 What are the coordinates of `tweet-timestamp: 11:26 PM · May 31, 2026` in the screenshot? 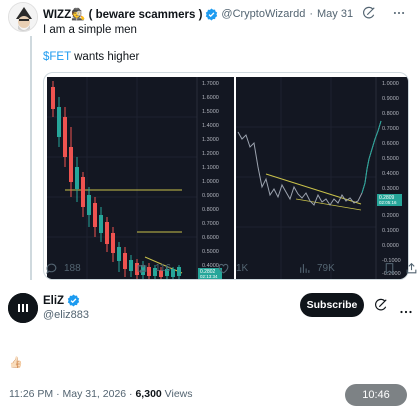 It's located at (67, 394).